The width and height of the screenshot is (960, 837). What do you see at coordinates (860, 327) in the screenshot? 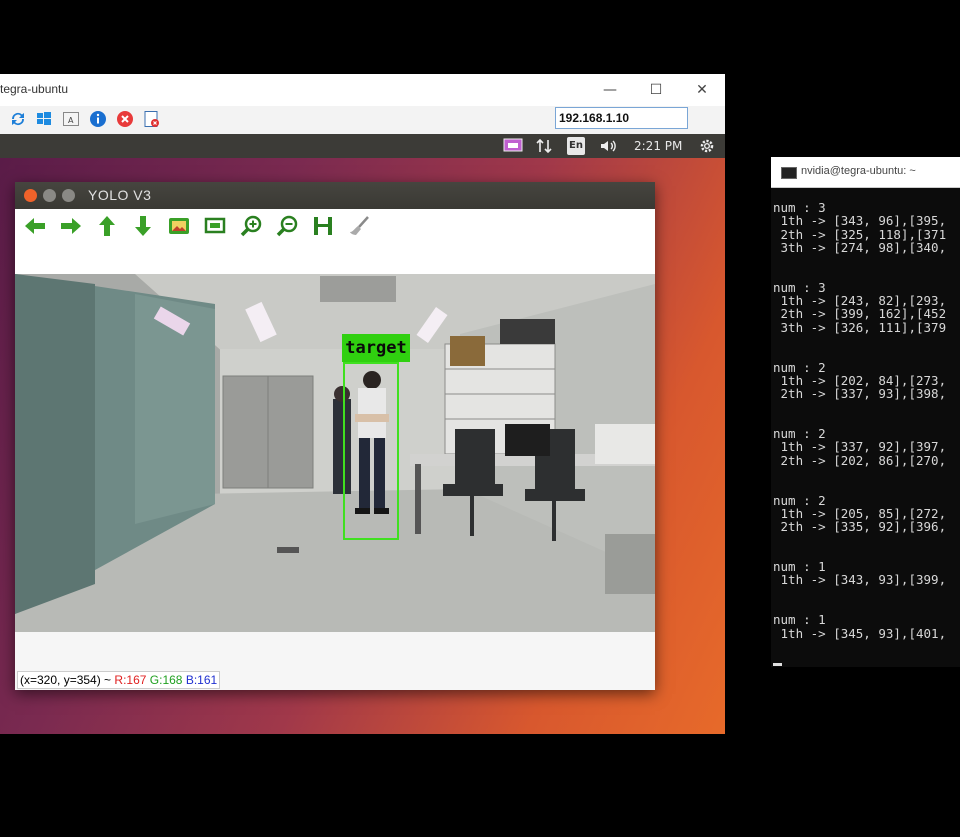
I see `terminal-line: 3th -> [326, 111],[379` at bounding box center [860, 327].